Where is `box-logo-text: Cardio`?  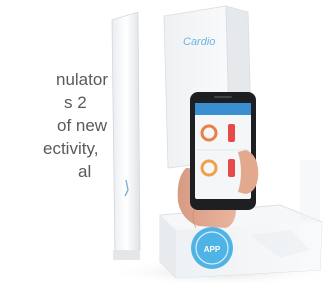 box-logo-text: Cardio is located at coordinates (199, 42).